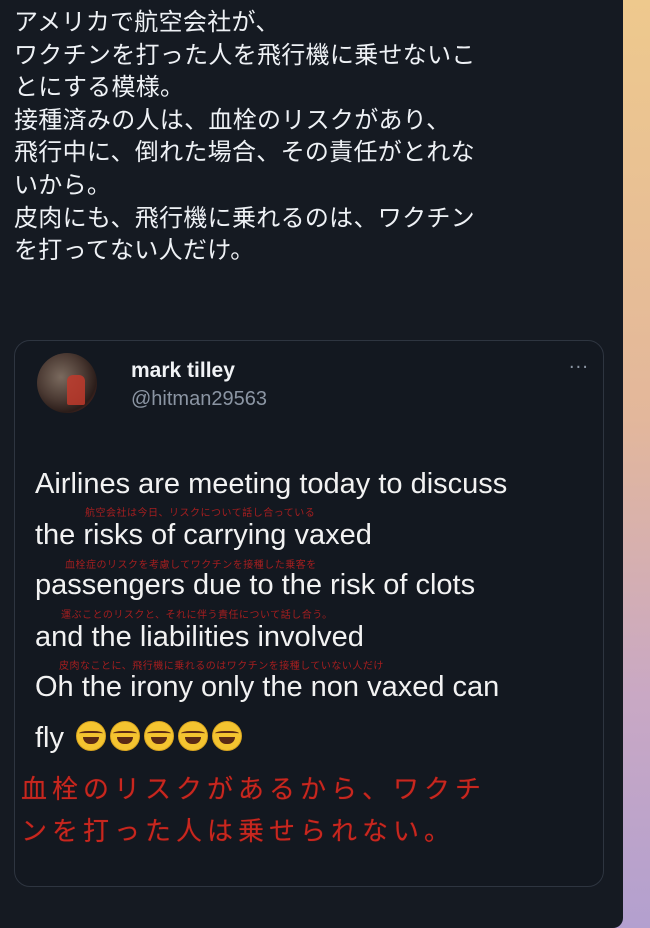 Image resolution: width=650 pixels, height=928 pixels. I want to click on quoted-line: and the liabilities involved, so click(199, 637).